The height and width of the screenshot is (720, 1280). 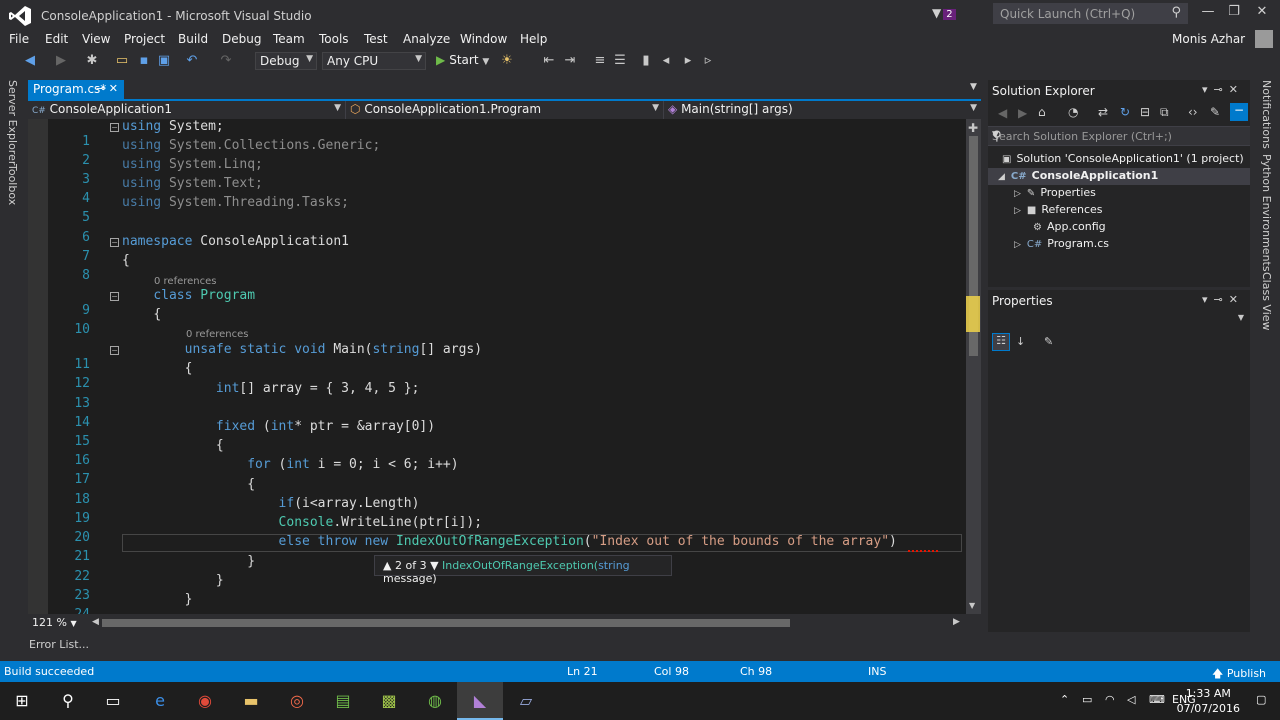 What do you see at coordinates (56, 39) in the screenshot?
I see `menu-edit: Edit` at bounding box center [56, 39].